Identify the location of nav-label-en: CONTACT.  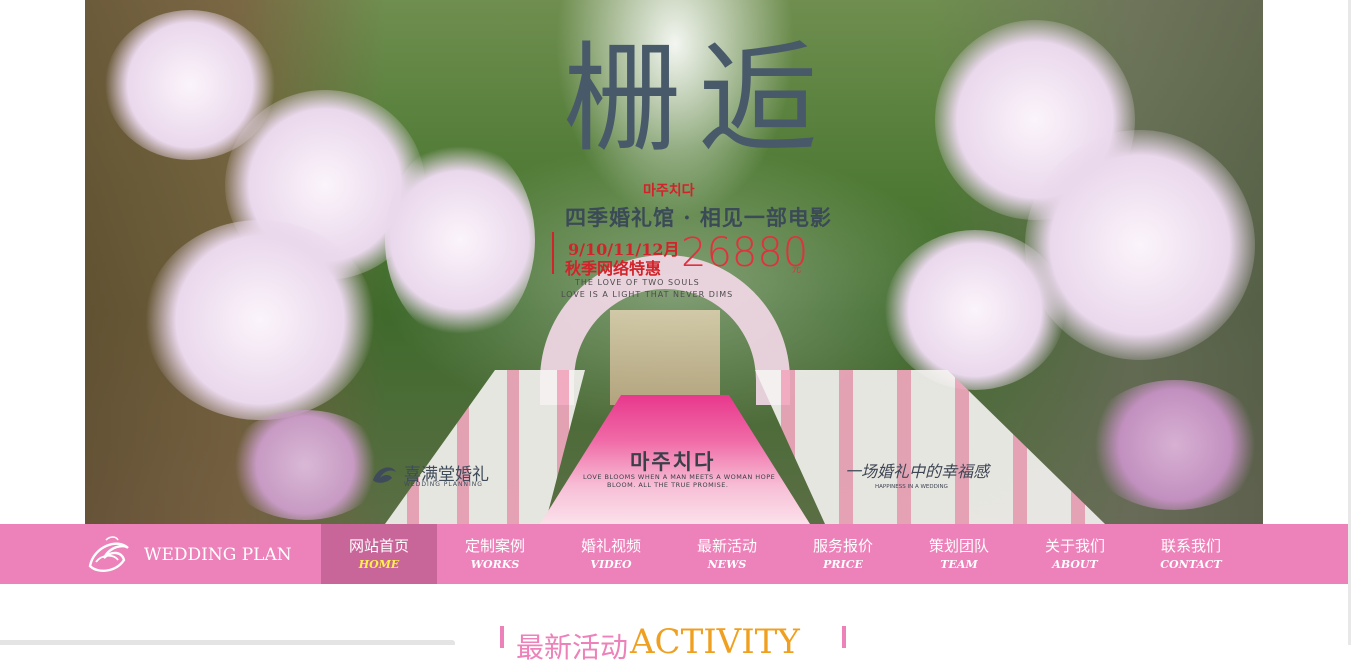
(1191, 564).